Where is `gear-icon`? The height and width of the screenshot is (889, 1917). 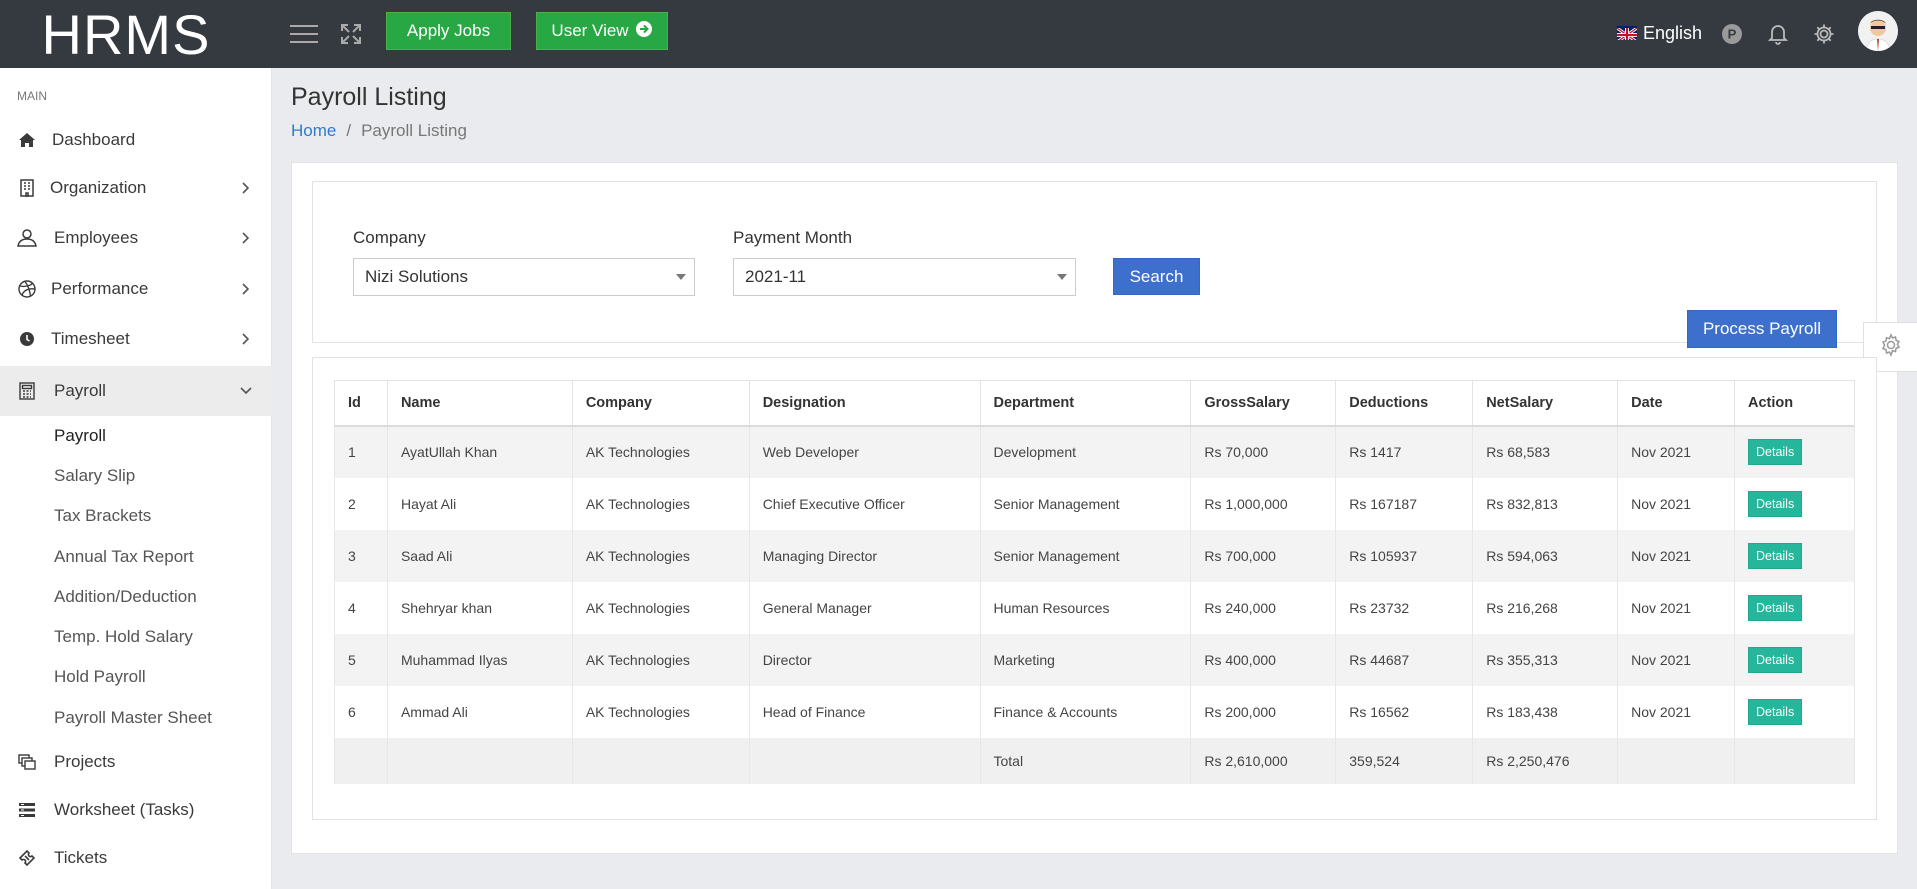 gear-icon is located at coordinates (1824, 34).